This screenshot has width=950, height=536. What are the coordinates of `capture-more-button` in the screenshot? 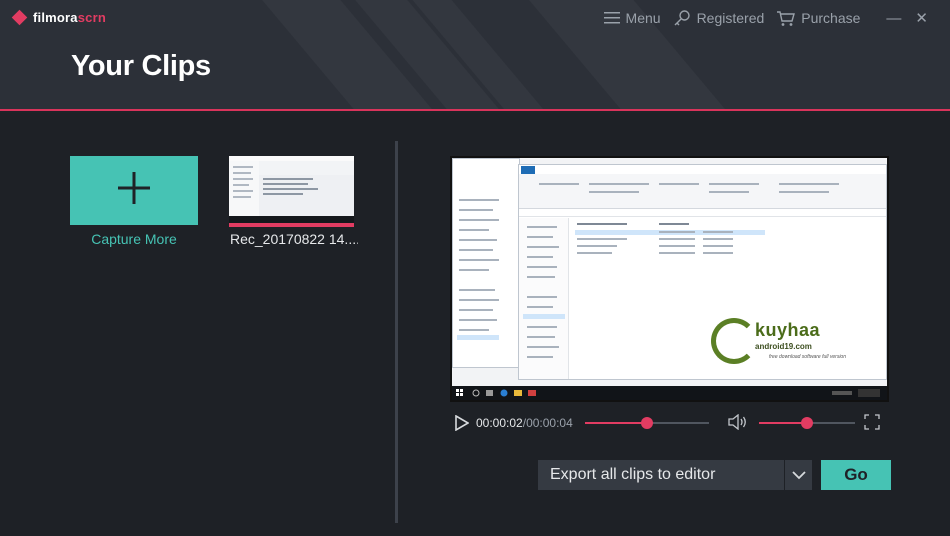 It's located at (134, 190).